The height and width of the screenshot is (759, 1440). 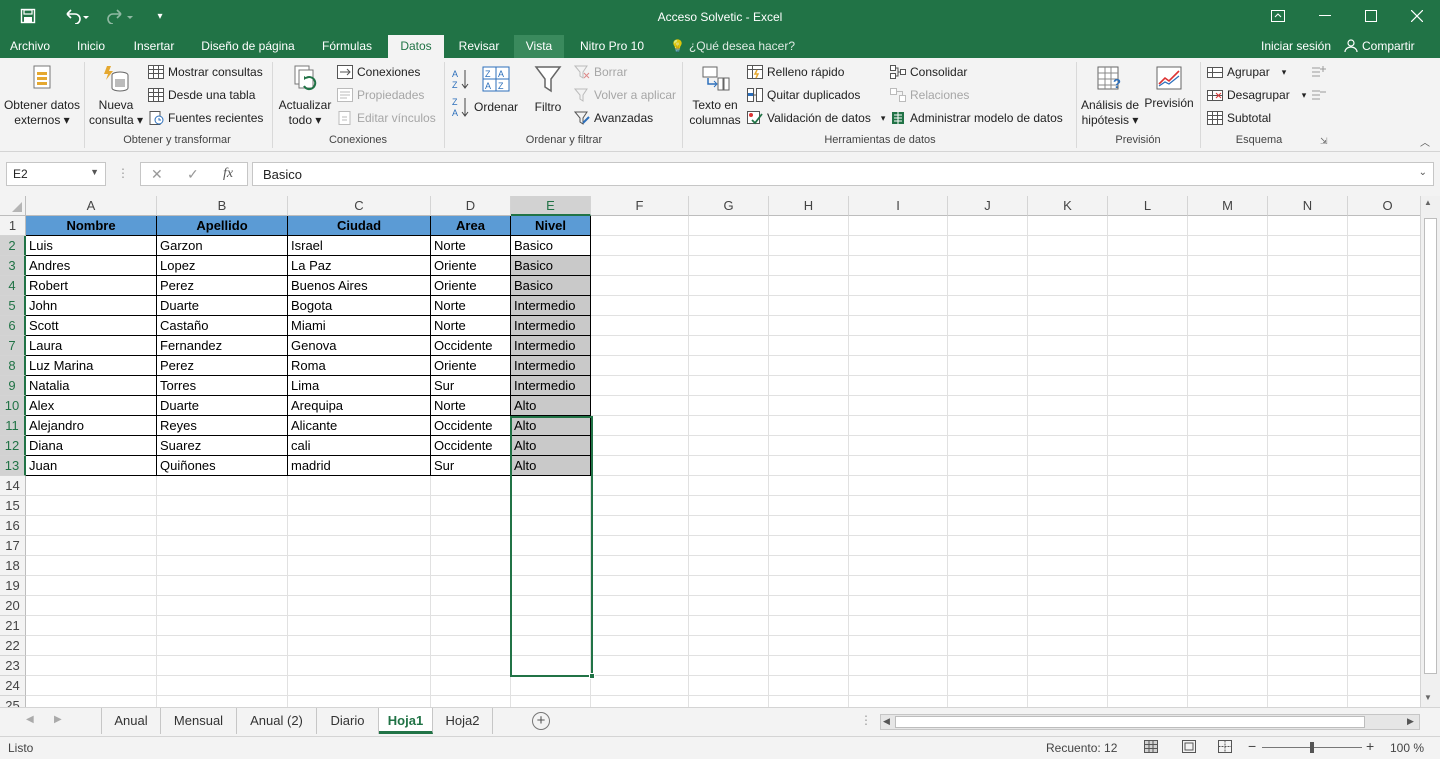 What do you see at coordinates (380, 95) in the screenshot?
I see `properties-button: Propiedades` at bounding box center [380, 95].